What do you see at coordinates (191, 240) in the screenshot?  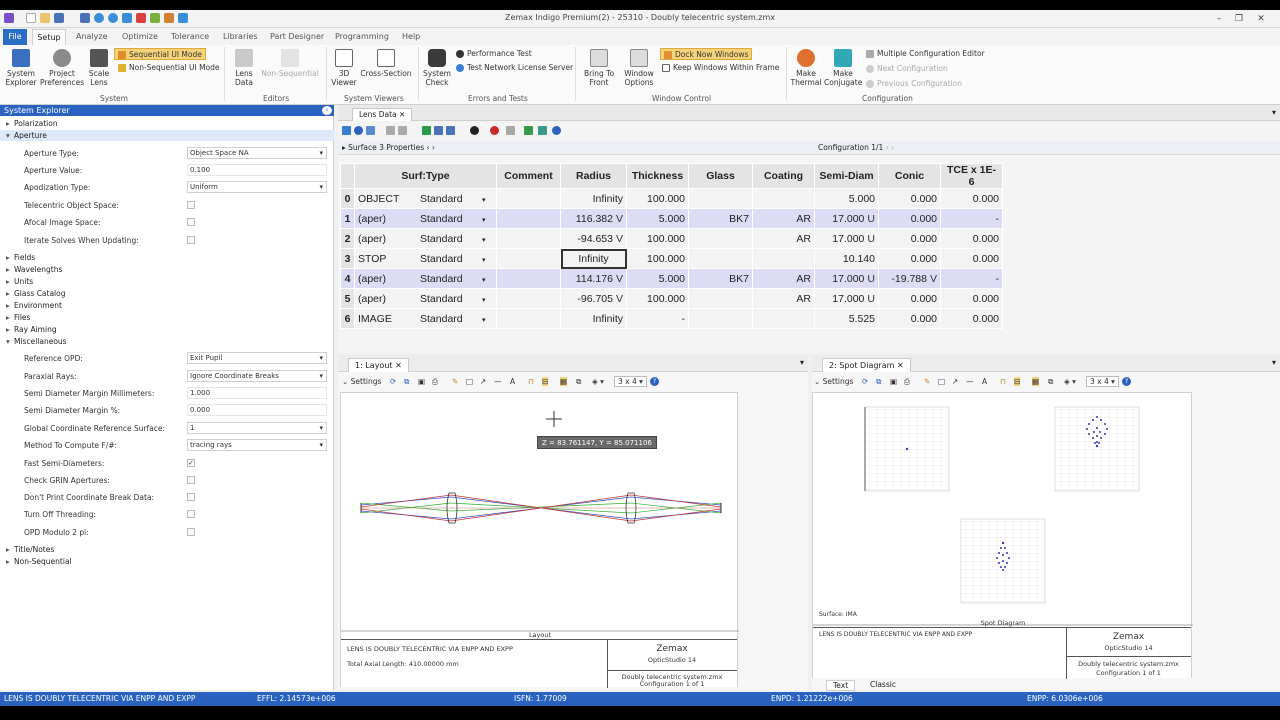 I see `iterate-solves-checkbox` at bounding box center [191, 240].